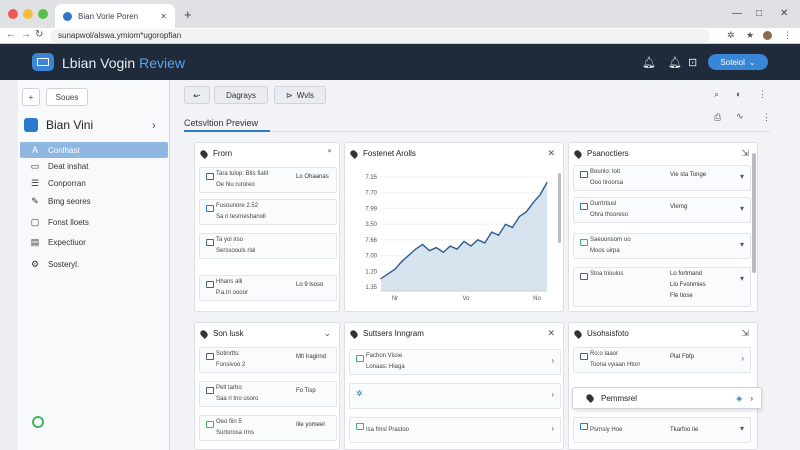  I want to click on back-arrow-icon: ←, so click(11, 34).